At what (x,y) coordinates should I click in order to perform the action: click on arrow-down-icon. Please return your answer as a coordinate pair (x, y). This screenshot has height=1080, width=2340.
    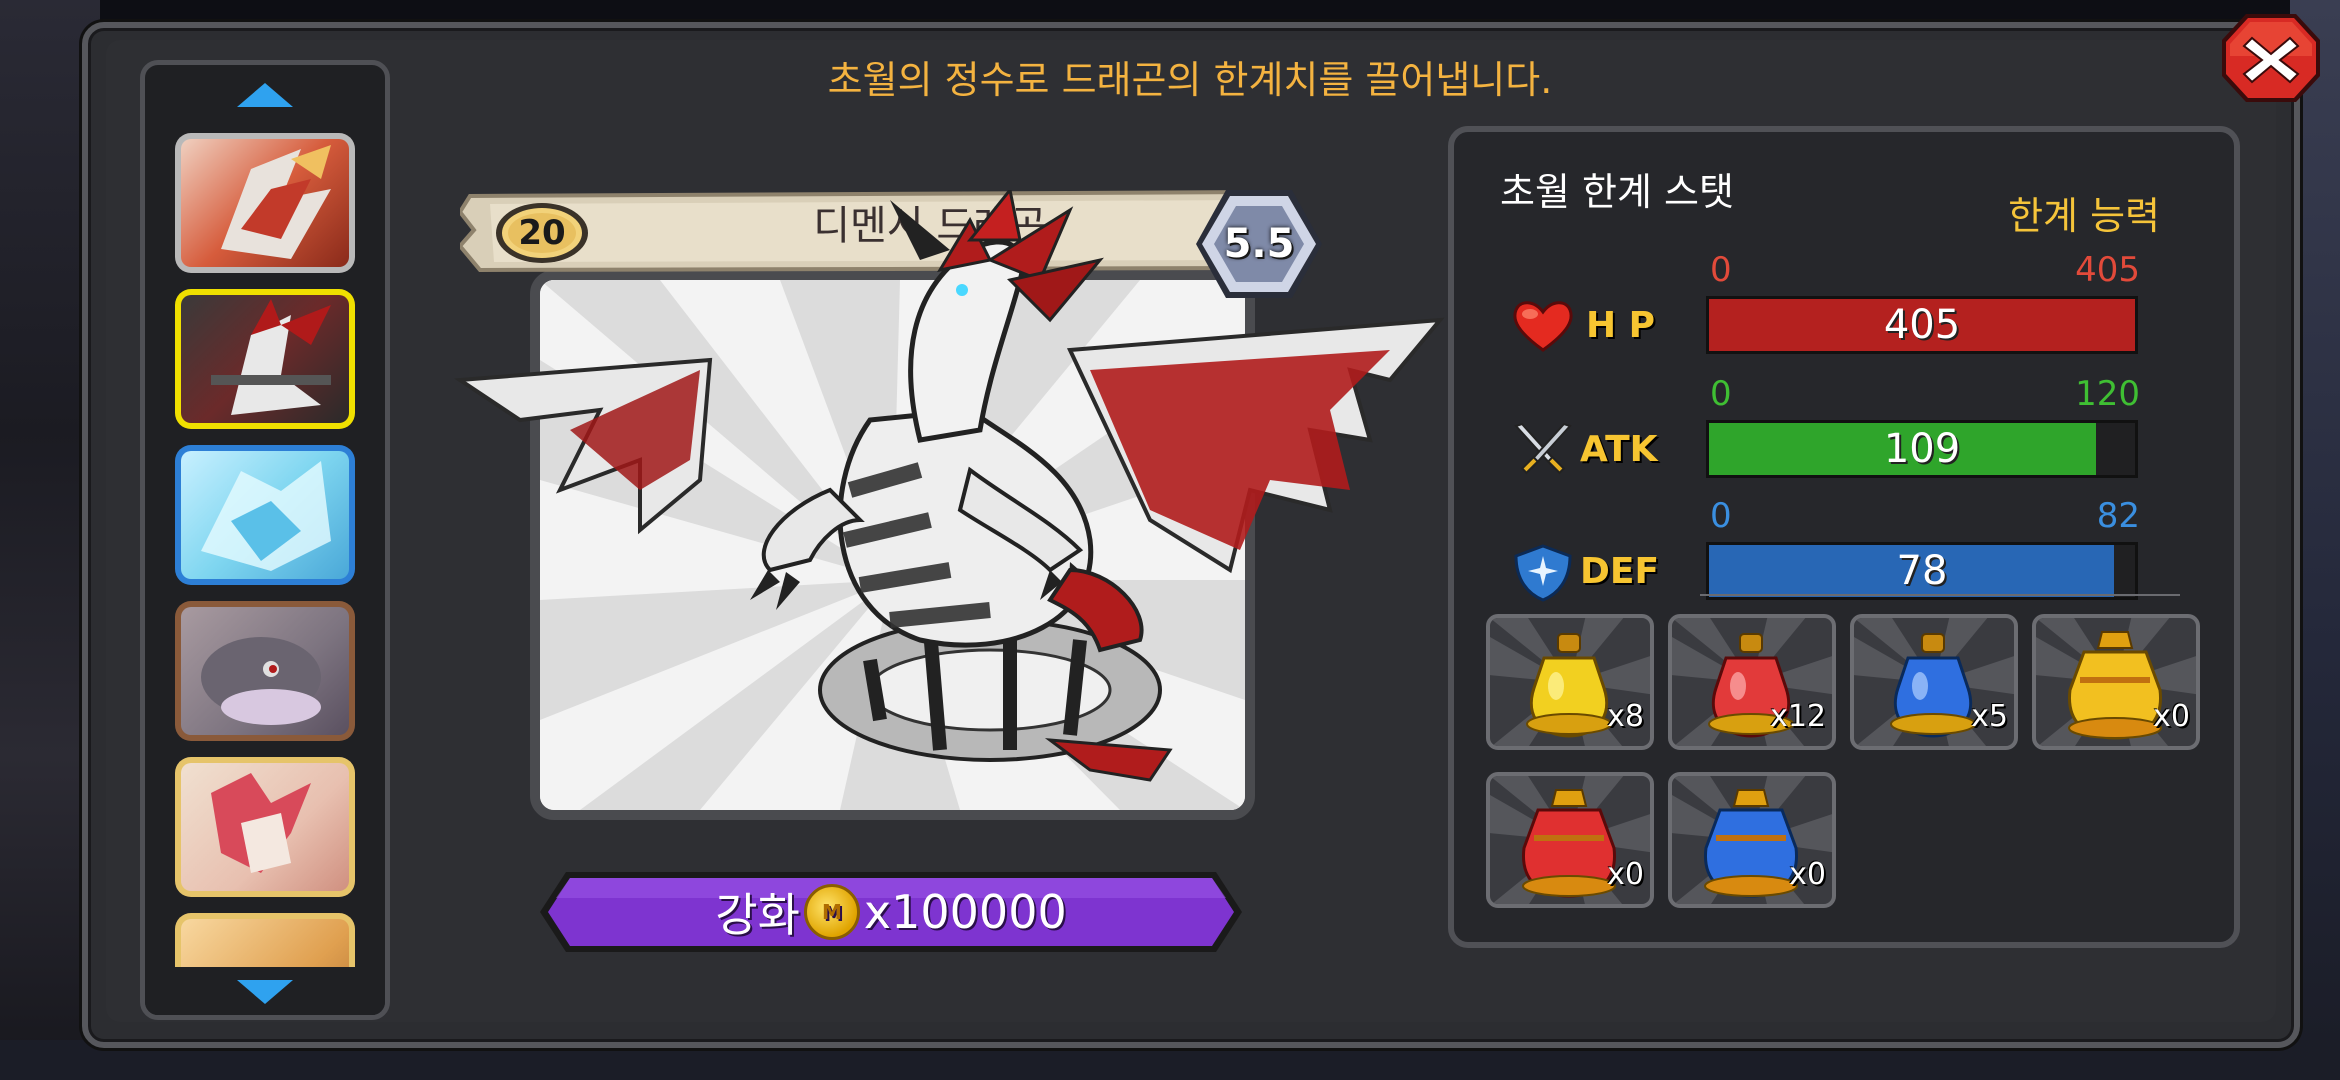
    Looking at the image, I should click on (265, 992).